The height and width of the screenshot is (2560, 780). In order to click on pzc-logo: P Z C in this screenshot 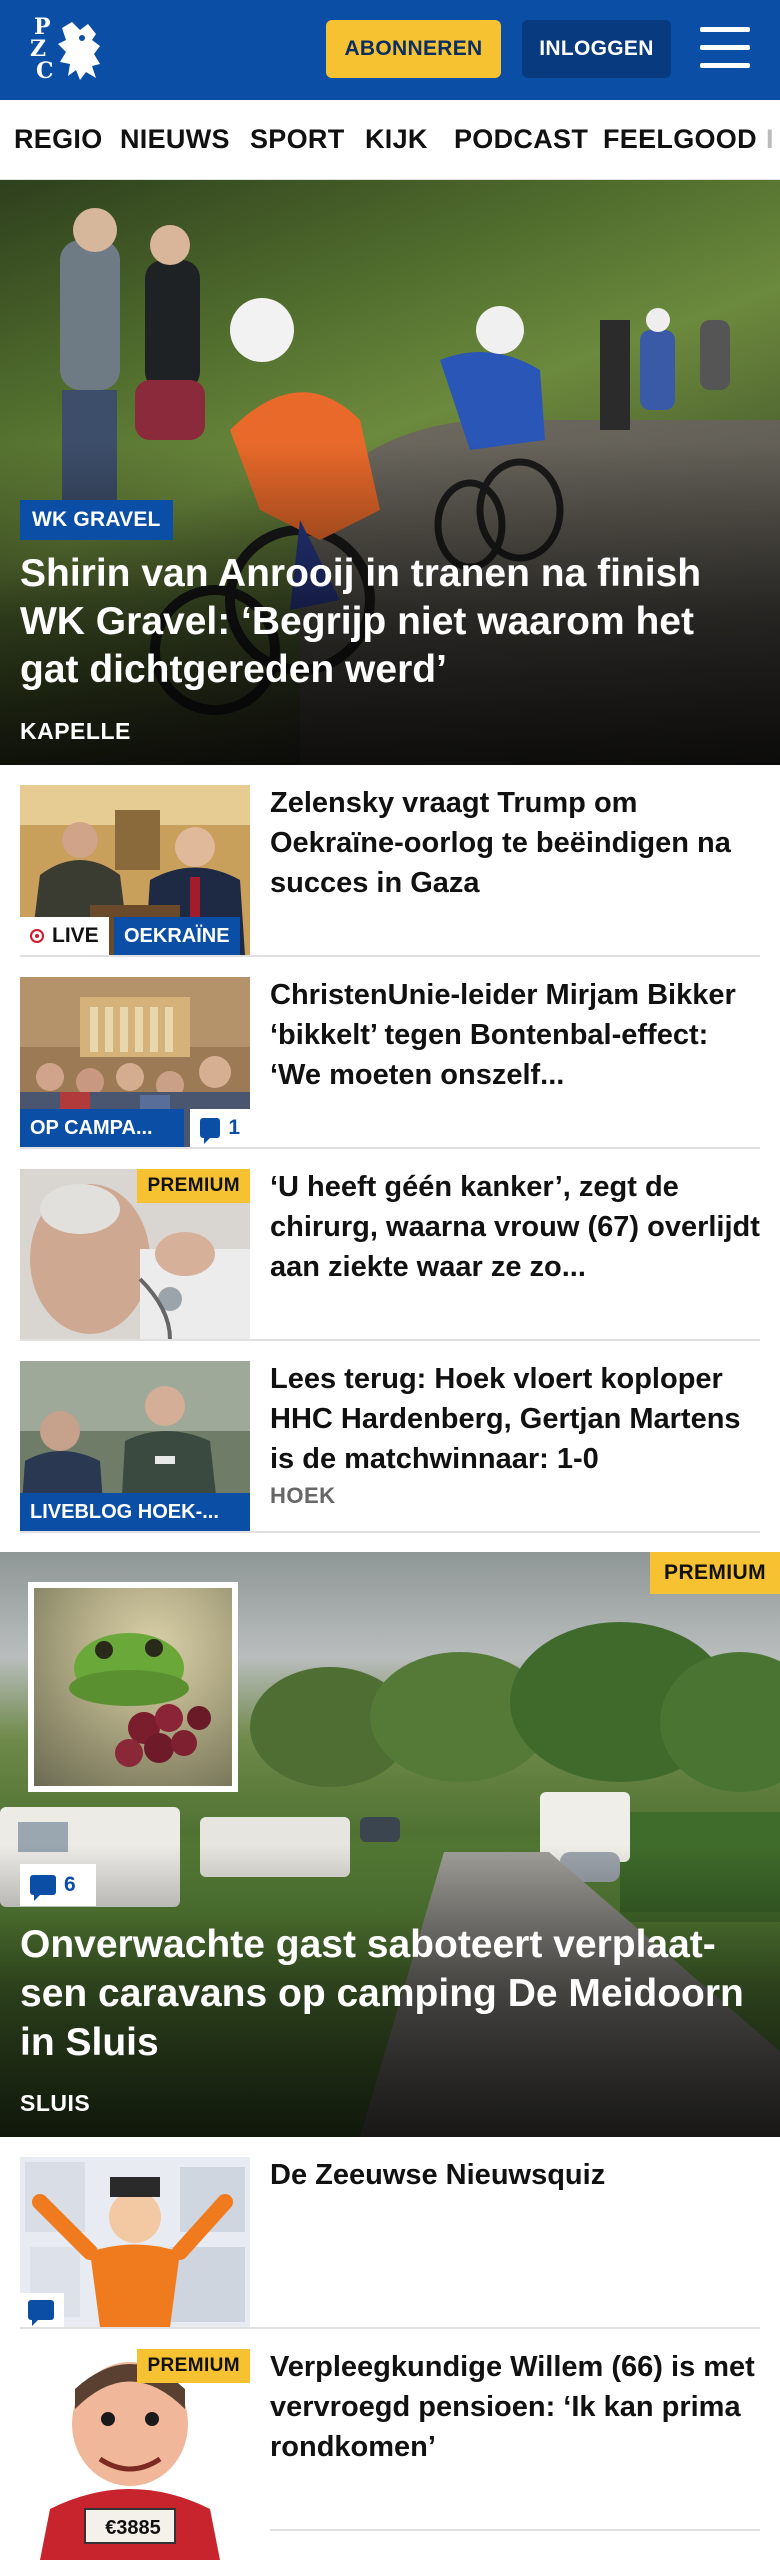, I will do `click(68, 50)`.